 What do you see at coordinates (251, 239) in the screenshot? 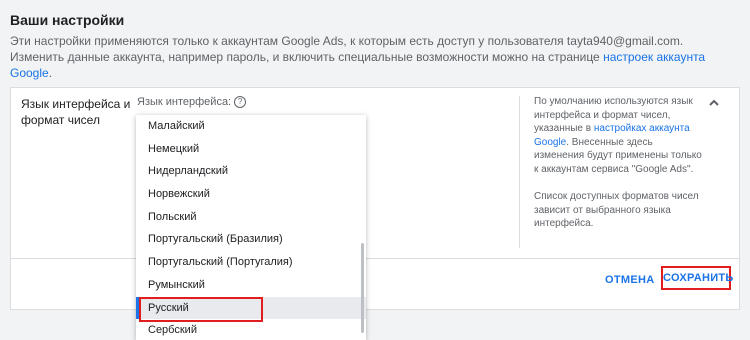
I see `language-option: Португальский (Бразилия)` at bounding box center [251, 239].